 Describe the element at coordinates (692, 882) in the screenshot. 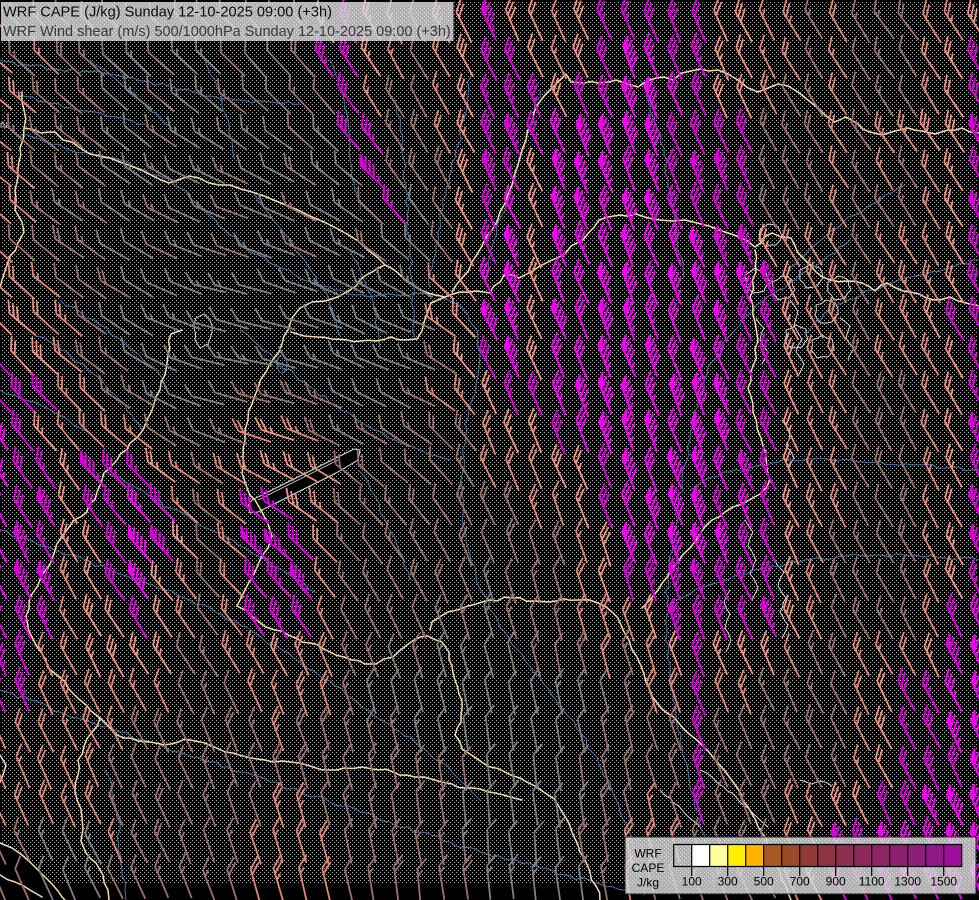

I see `svg-text: 100` at that location.